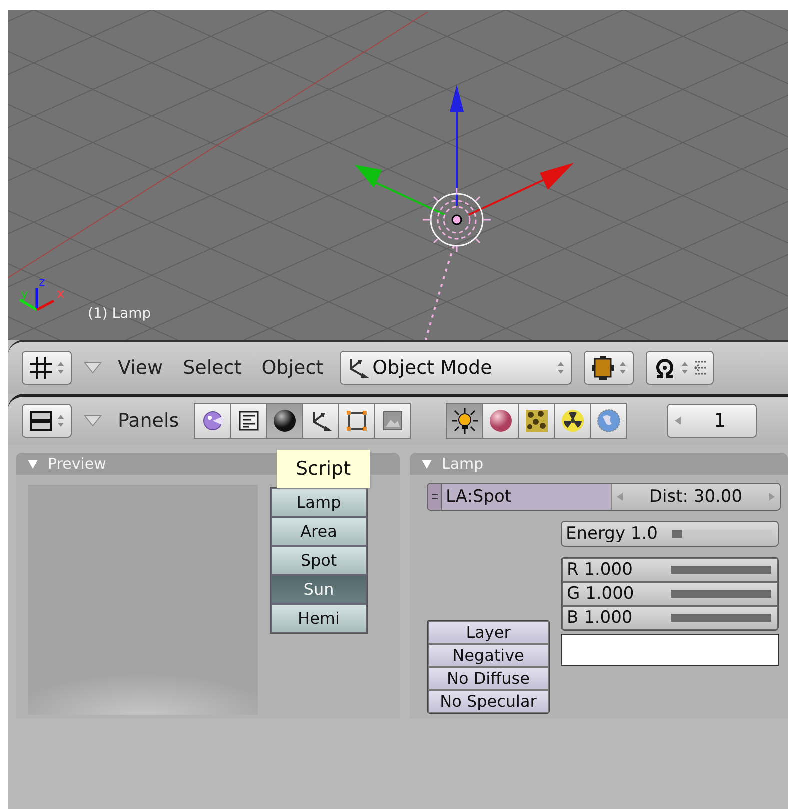 The width and height of the screenshot is (788, 809). What do you see at coordinates (141, 368) in the screenshot?
I see `menu-item: View` at bounding box center [141, 368].